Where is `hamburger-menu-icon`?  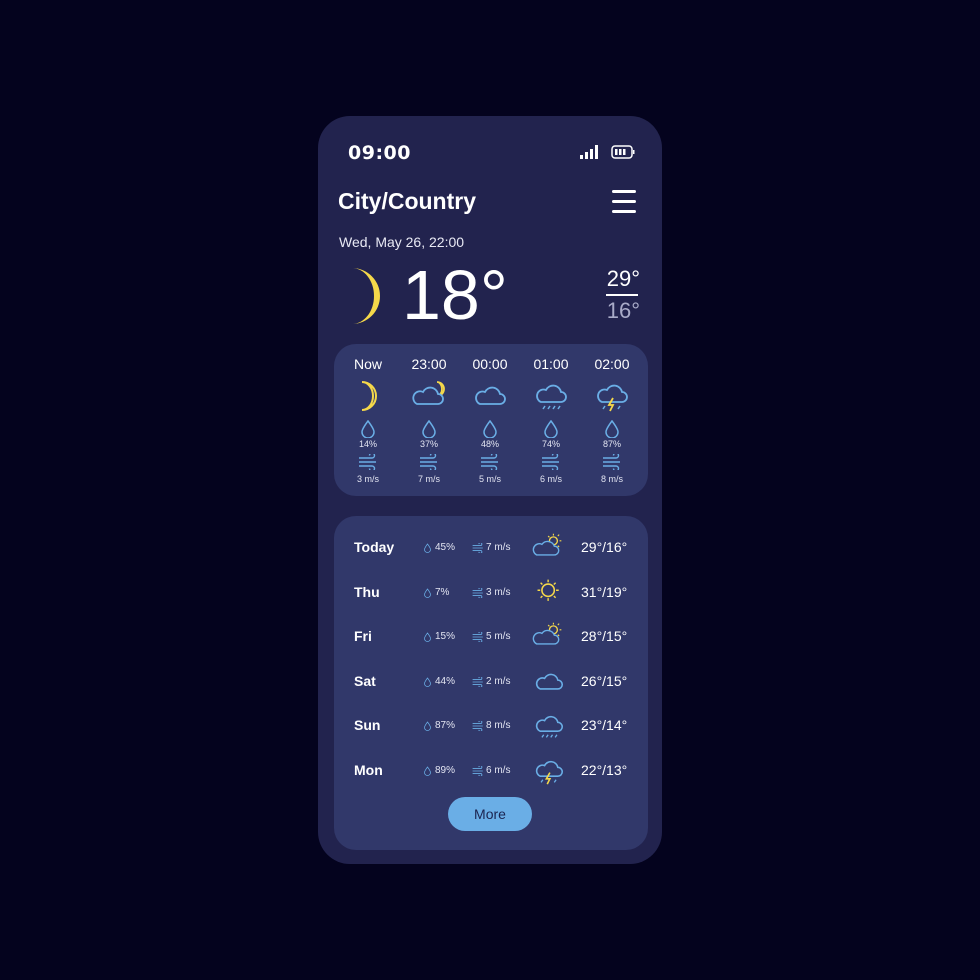
hamburger-menu-icon is located at coordinates (624, 202).